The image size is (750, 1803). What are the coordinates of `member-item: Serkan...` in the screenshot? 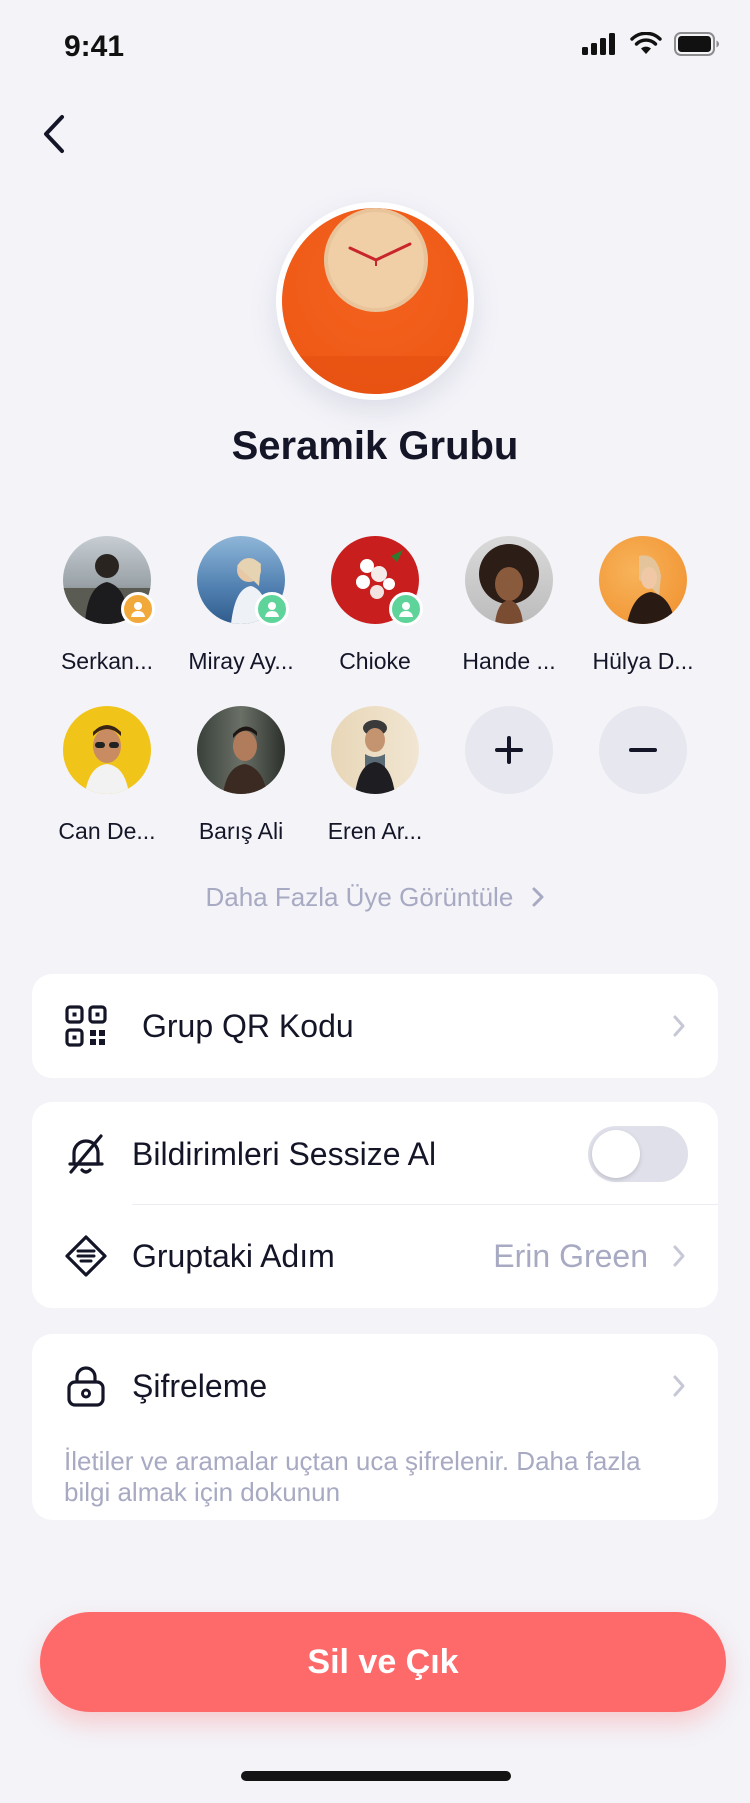 It's located at (107, 605).